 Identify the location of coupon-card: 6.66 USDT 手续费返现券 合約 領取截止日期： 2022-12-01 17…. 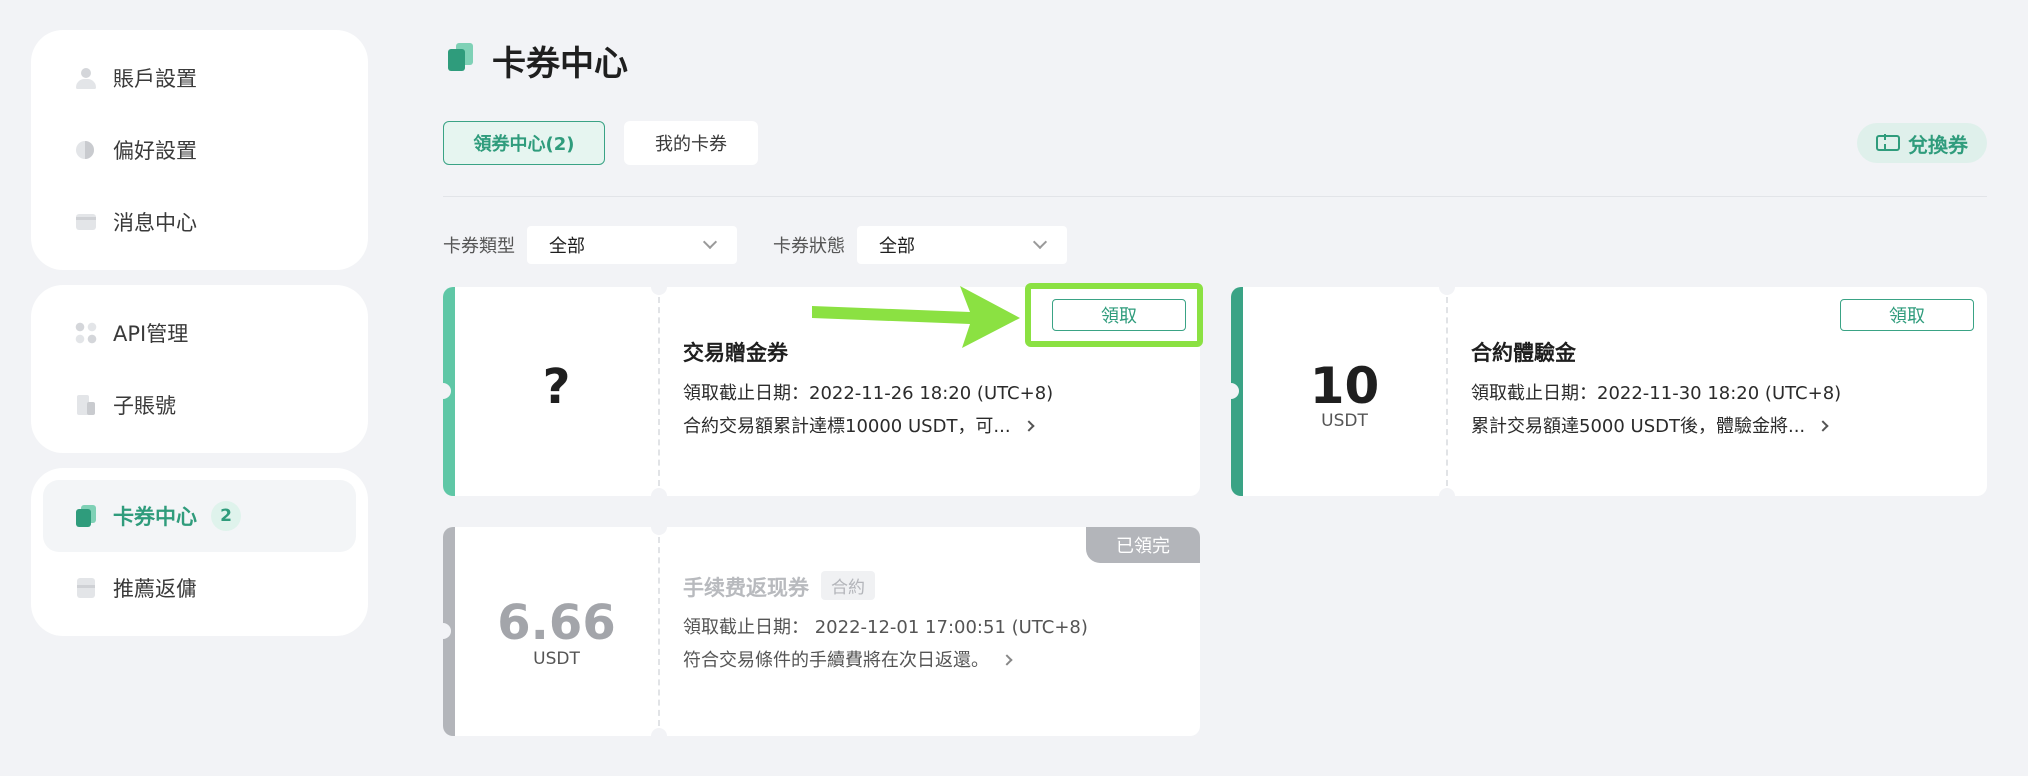
(817, 631).